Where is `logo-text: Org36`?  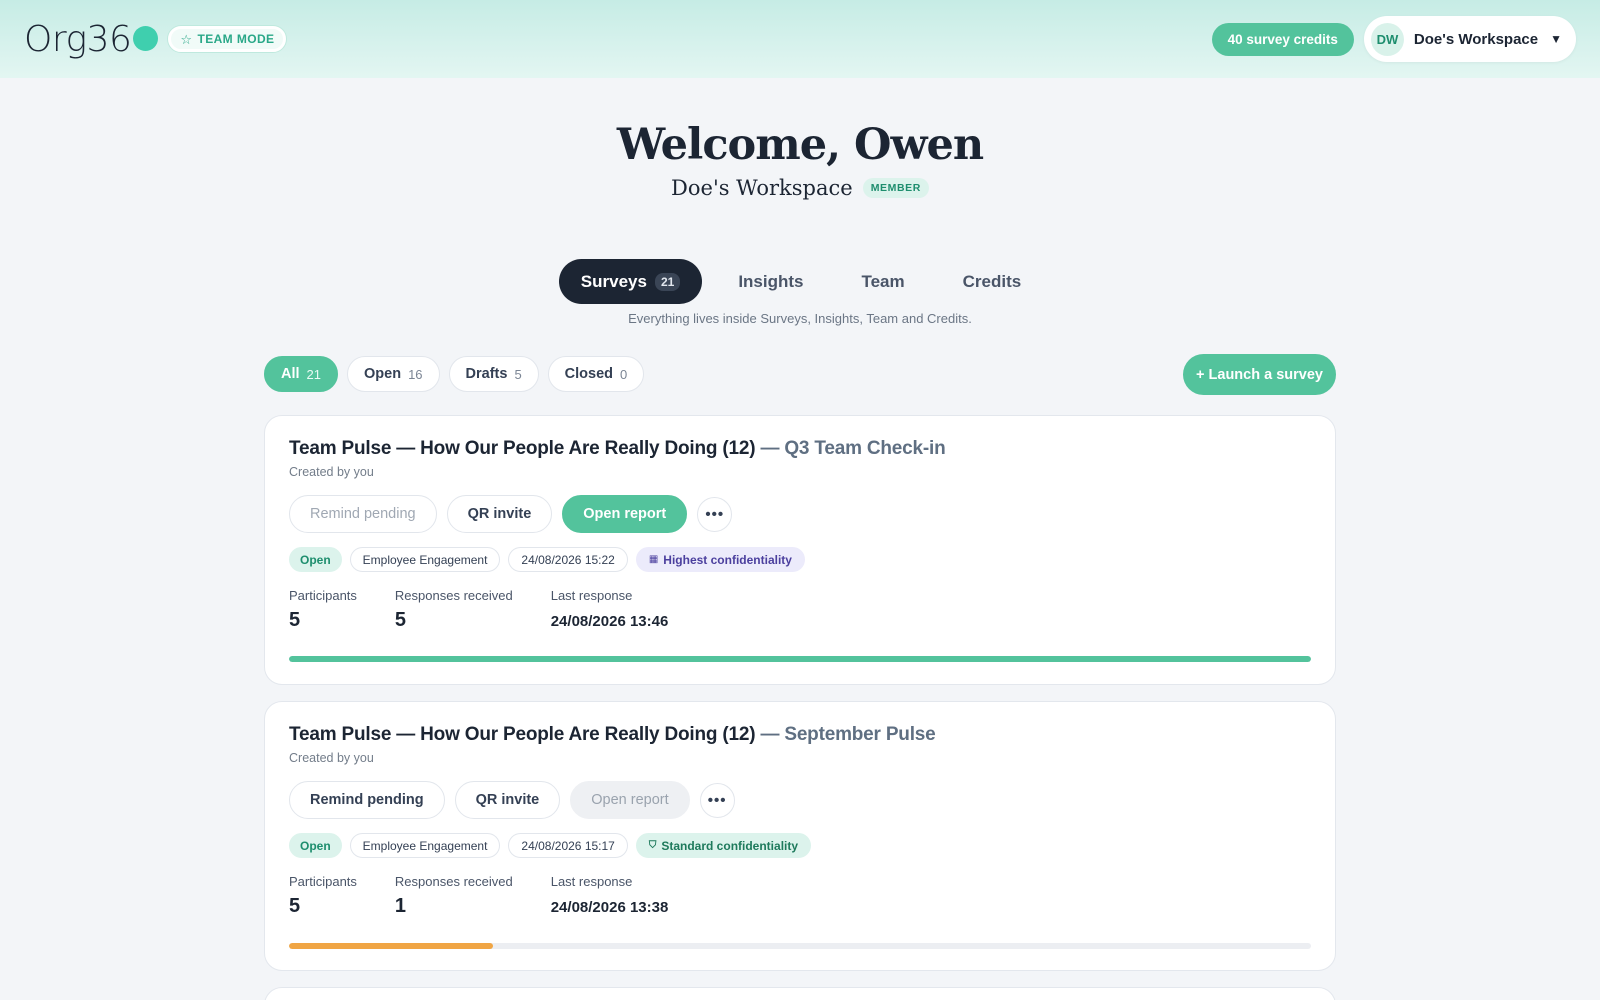
logo-text: Org36 is located at coordinates (78, 39).